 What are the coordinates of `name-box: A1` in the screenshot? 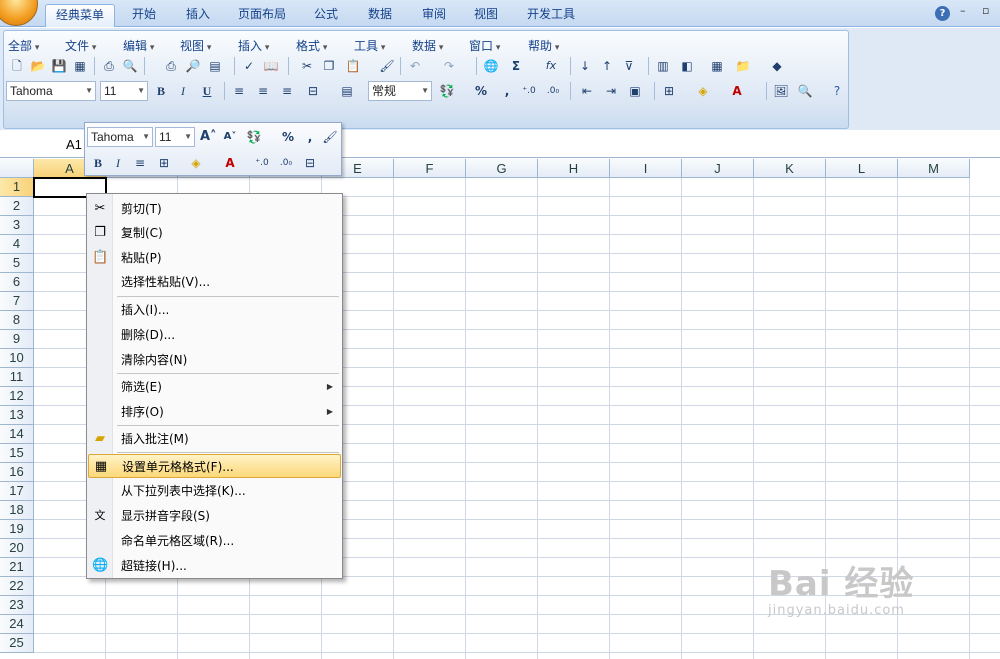 It's located at (74, 144).